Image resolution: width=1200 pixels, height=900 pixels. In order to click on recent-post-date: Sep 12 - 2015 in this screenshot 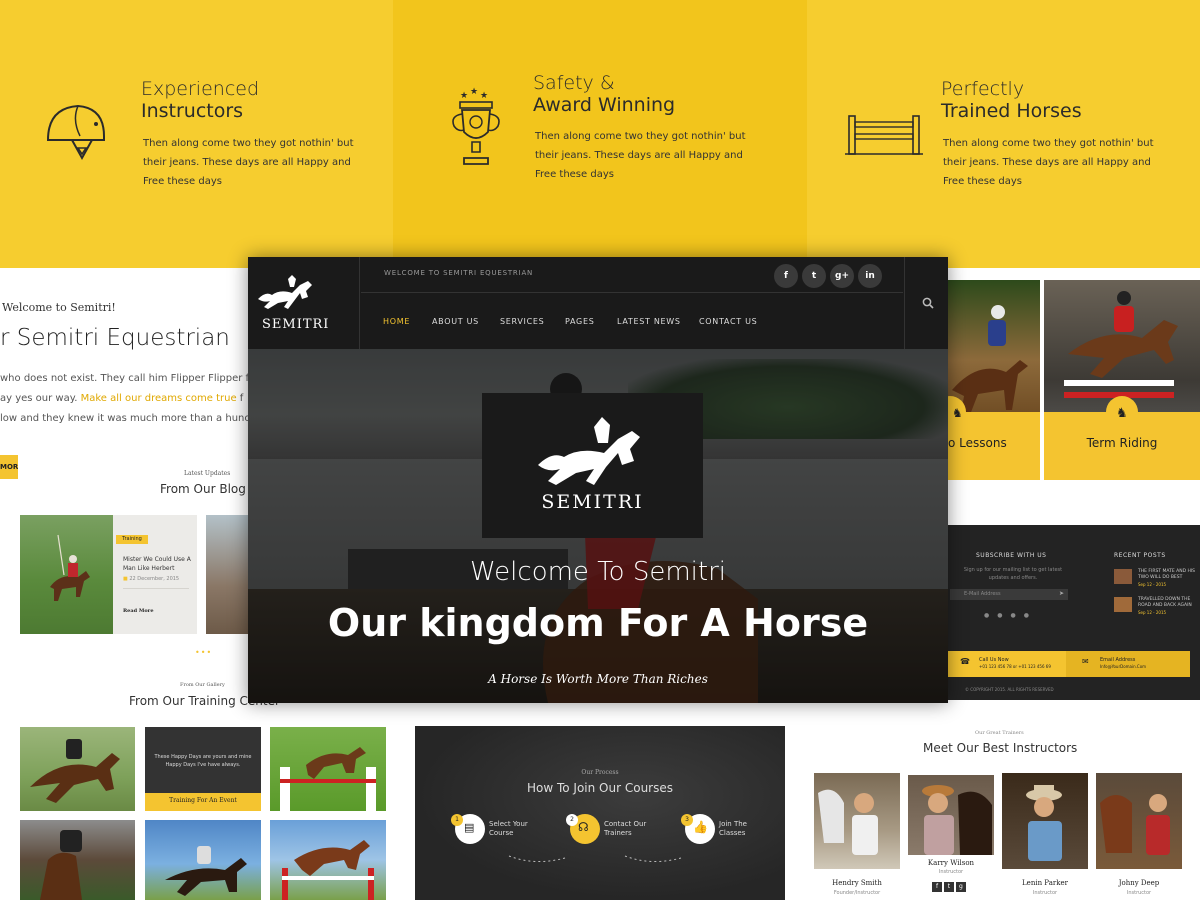, I will do `click(1152, 584)`.